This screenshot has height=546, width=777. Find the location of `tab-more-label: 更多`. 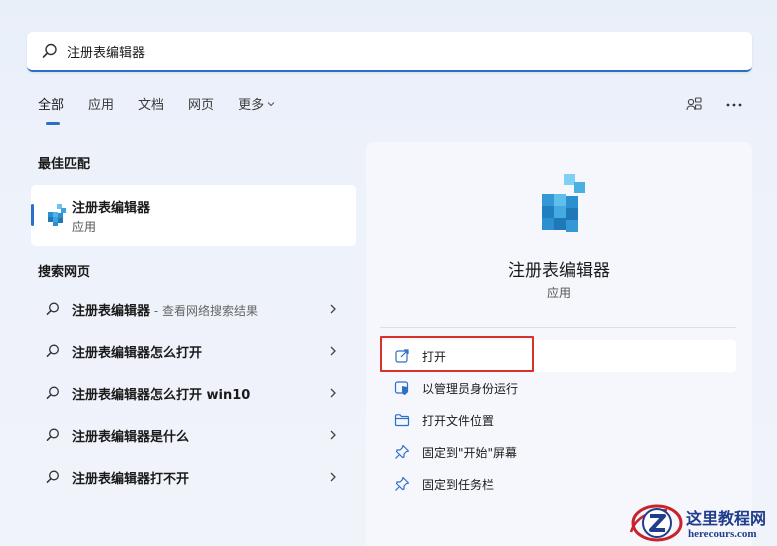

tab-more-label: 更多 is located at coordinates (251, 105).